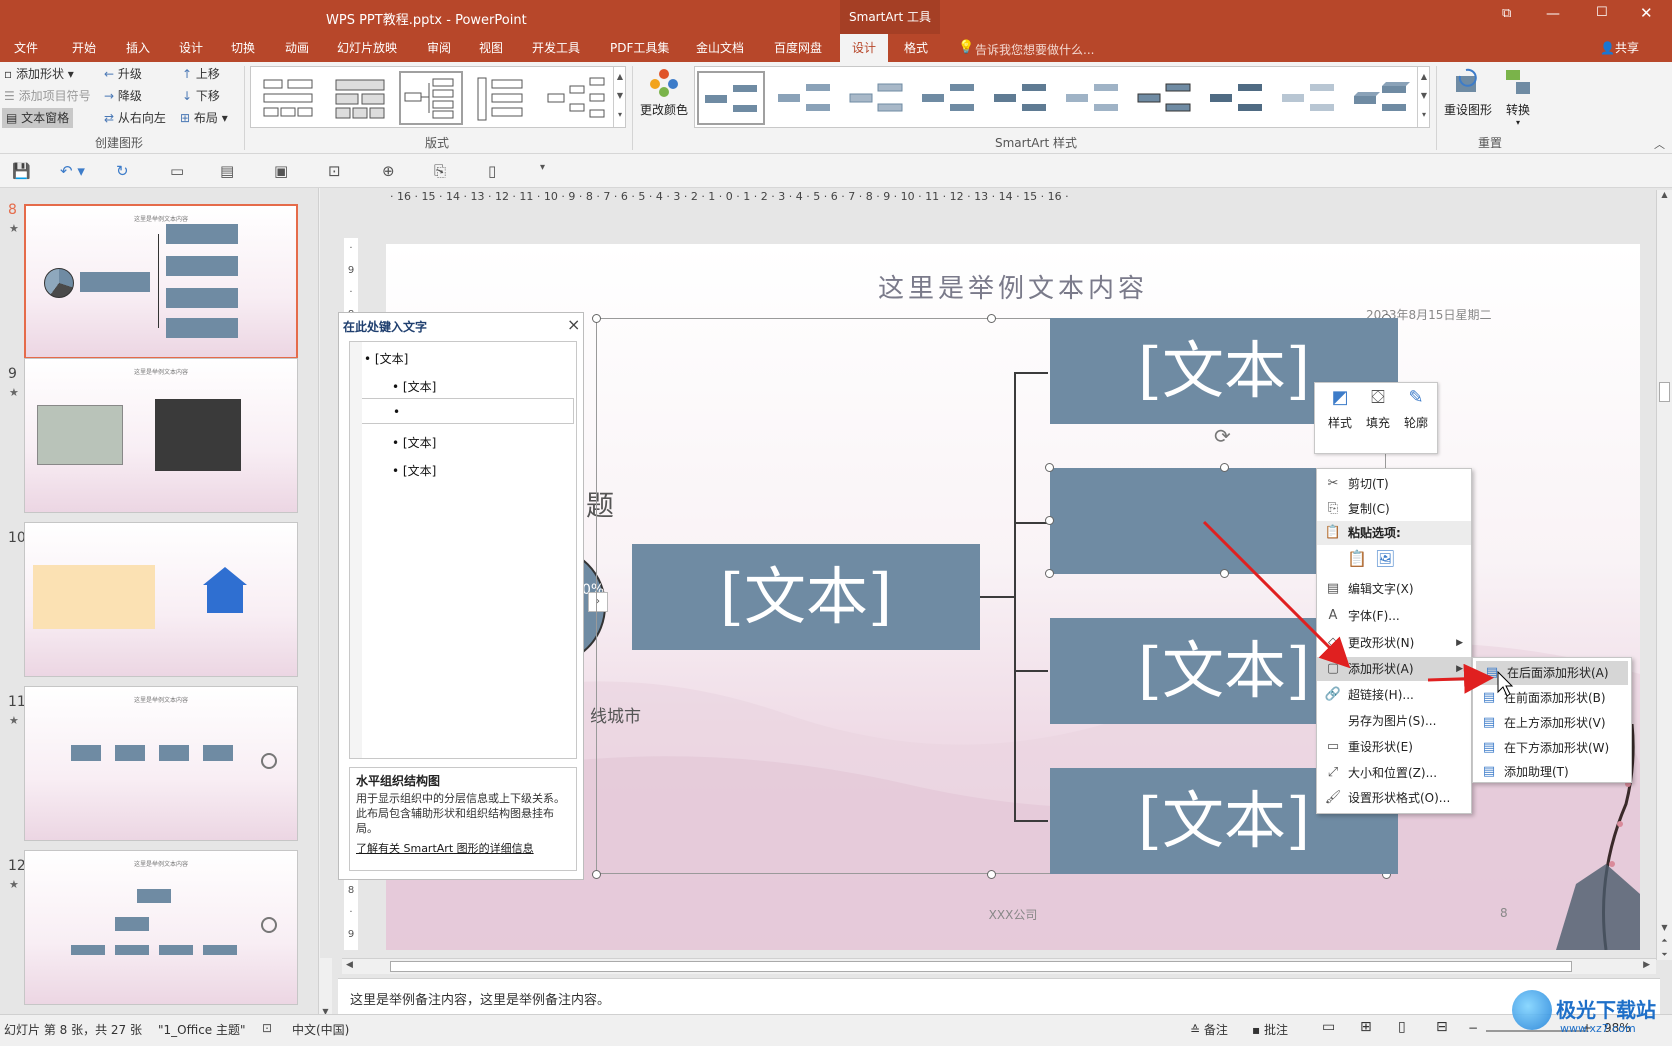 Image resolution: width=1672 pixels, height=1046 pixels. What do you see at coordinates (798, 48) in the screenshot?
I see `tab-baidu-netdisk: 百度网盘` at bounding box center [798, 48].